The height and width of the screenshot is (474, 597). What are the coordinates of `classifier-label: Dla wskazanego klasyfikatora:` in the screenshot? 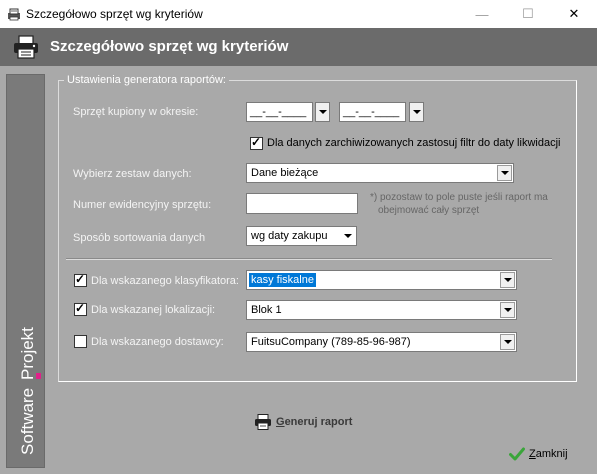 It's located at (165, 281).